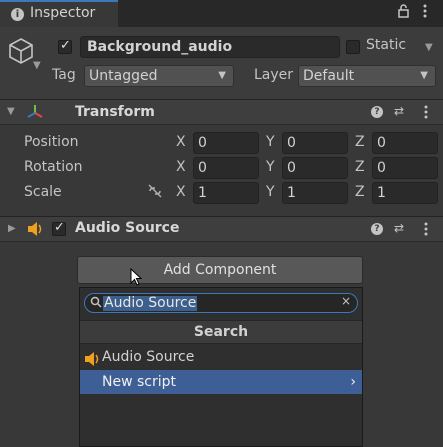 Image resolution: width=443 pixels, height=447 pixels. I want to click on result-item-new-script: New script ›, so click(221, 382).